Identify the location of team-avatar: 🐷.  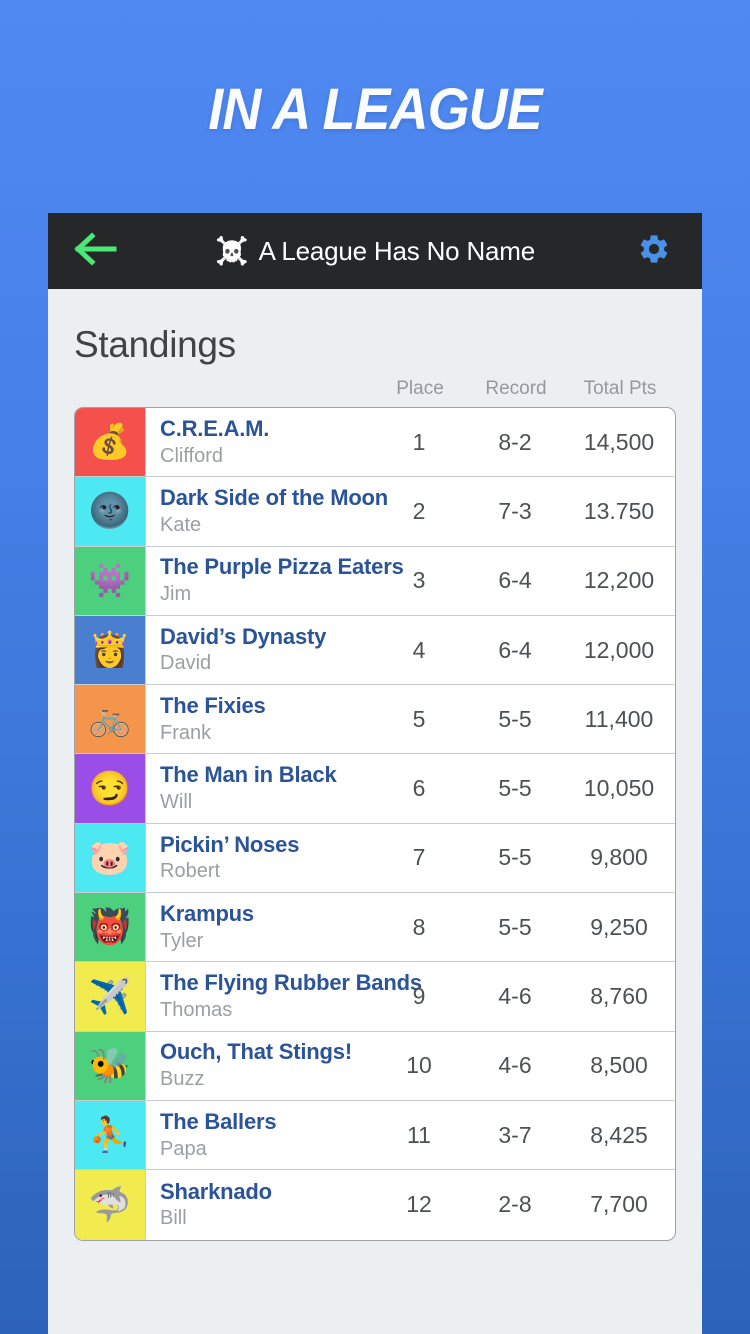
(110, 858).